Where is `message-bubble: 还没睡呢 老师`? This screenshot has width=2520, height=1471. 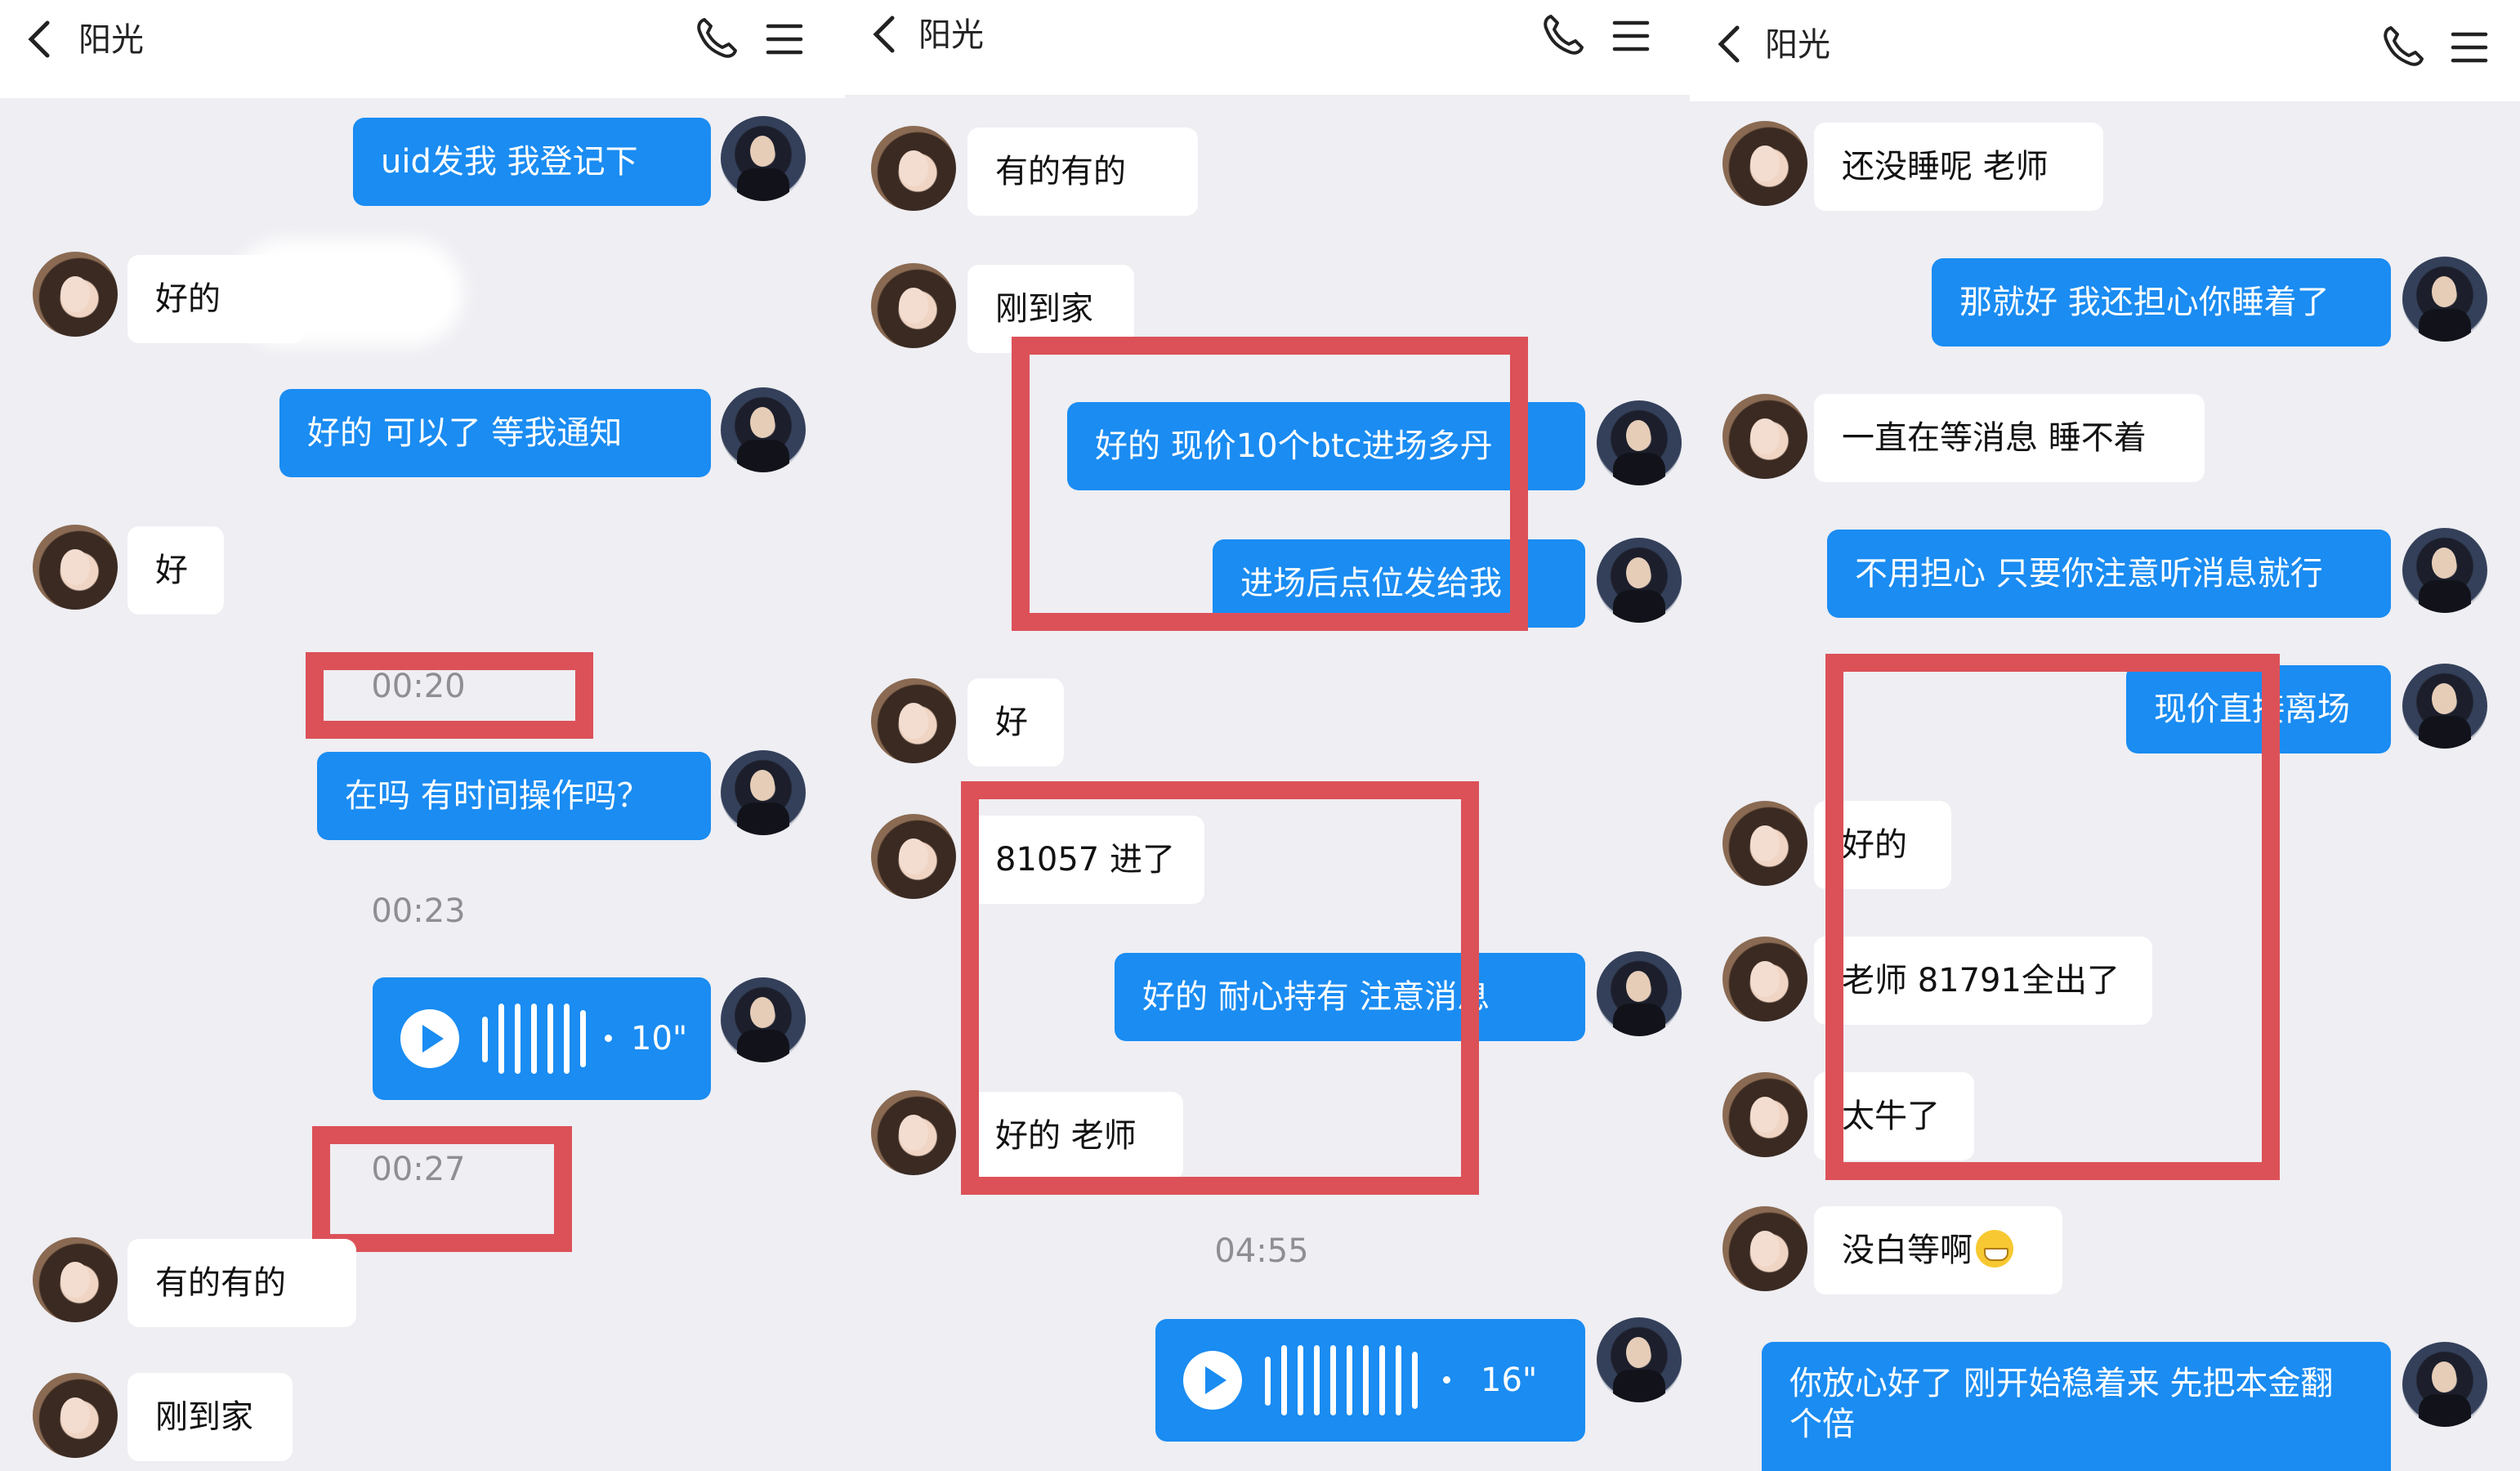
message-bubble: 还没睡呢 老师 is located at coordinates (1958, 167).